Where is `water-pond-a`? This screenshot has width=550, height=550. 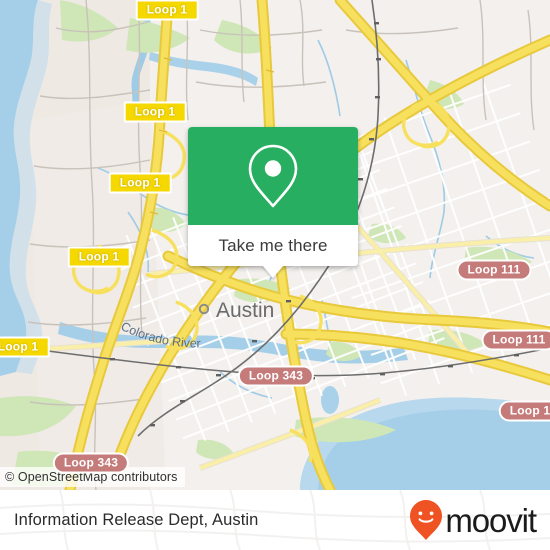
water-pond-a is located at coordinates (442, 424).